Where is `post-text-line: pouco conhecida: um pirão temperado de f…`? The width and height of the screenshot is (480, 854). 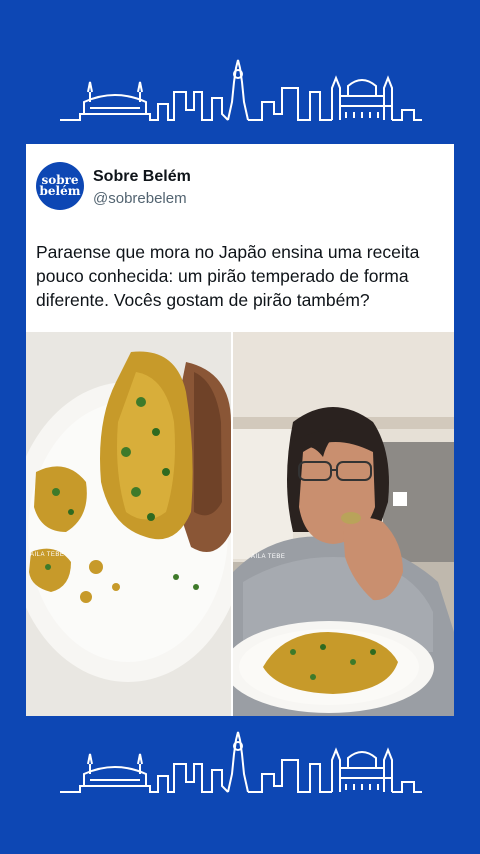 post-text-line: pouco conhecida: um pirão temperado de f… is located at coordinates (222, 276).